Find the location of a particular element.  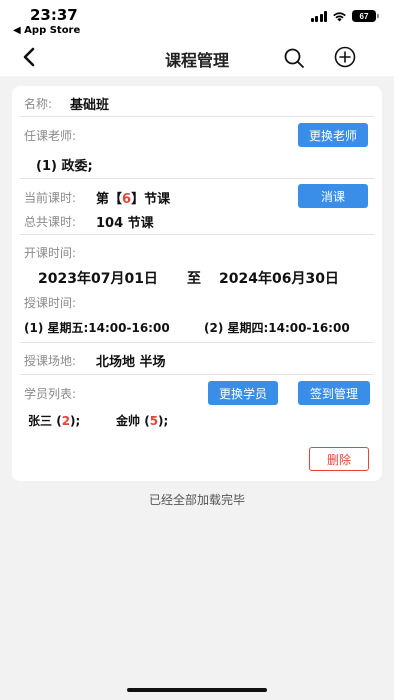

status-bar: 23:37 ◀ App Store 67 is located at coordinates (197, 20).